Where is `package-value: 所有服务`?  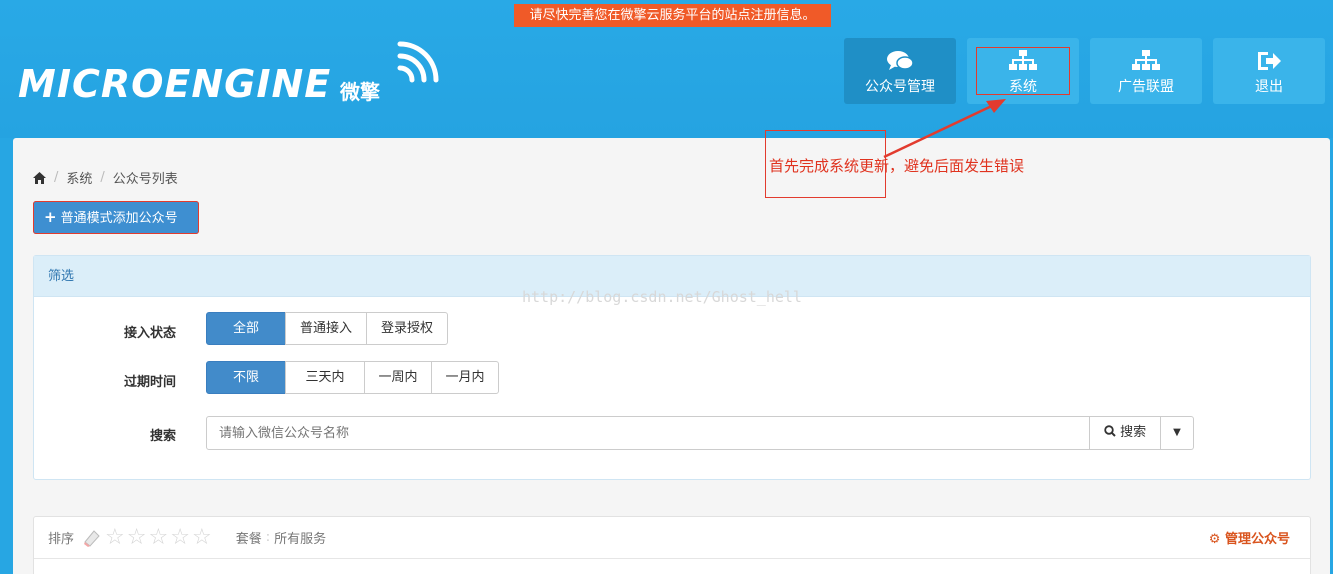
package-value: 所有服务 is located at coordinates (300, 539).